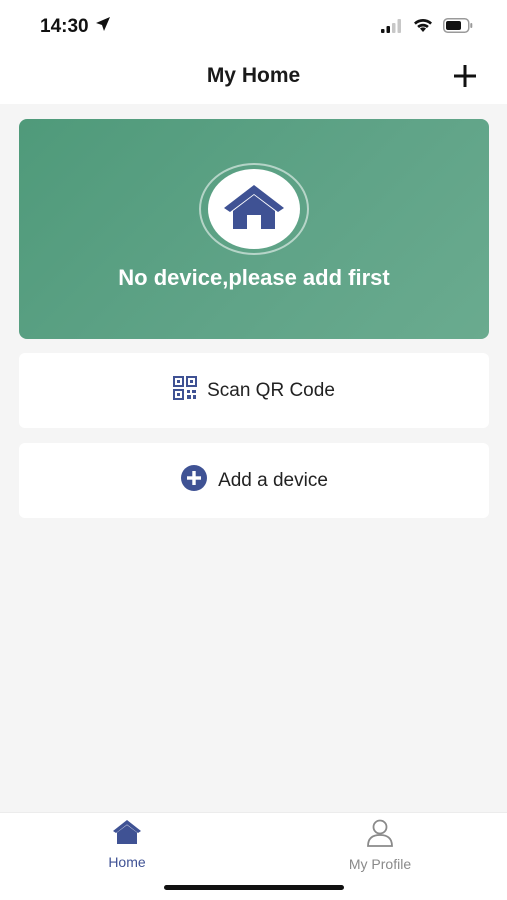 The width and height of the screenshot is (507, 900). I want to click on home-indicator, so click(254, 887).